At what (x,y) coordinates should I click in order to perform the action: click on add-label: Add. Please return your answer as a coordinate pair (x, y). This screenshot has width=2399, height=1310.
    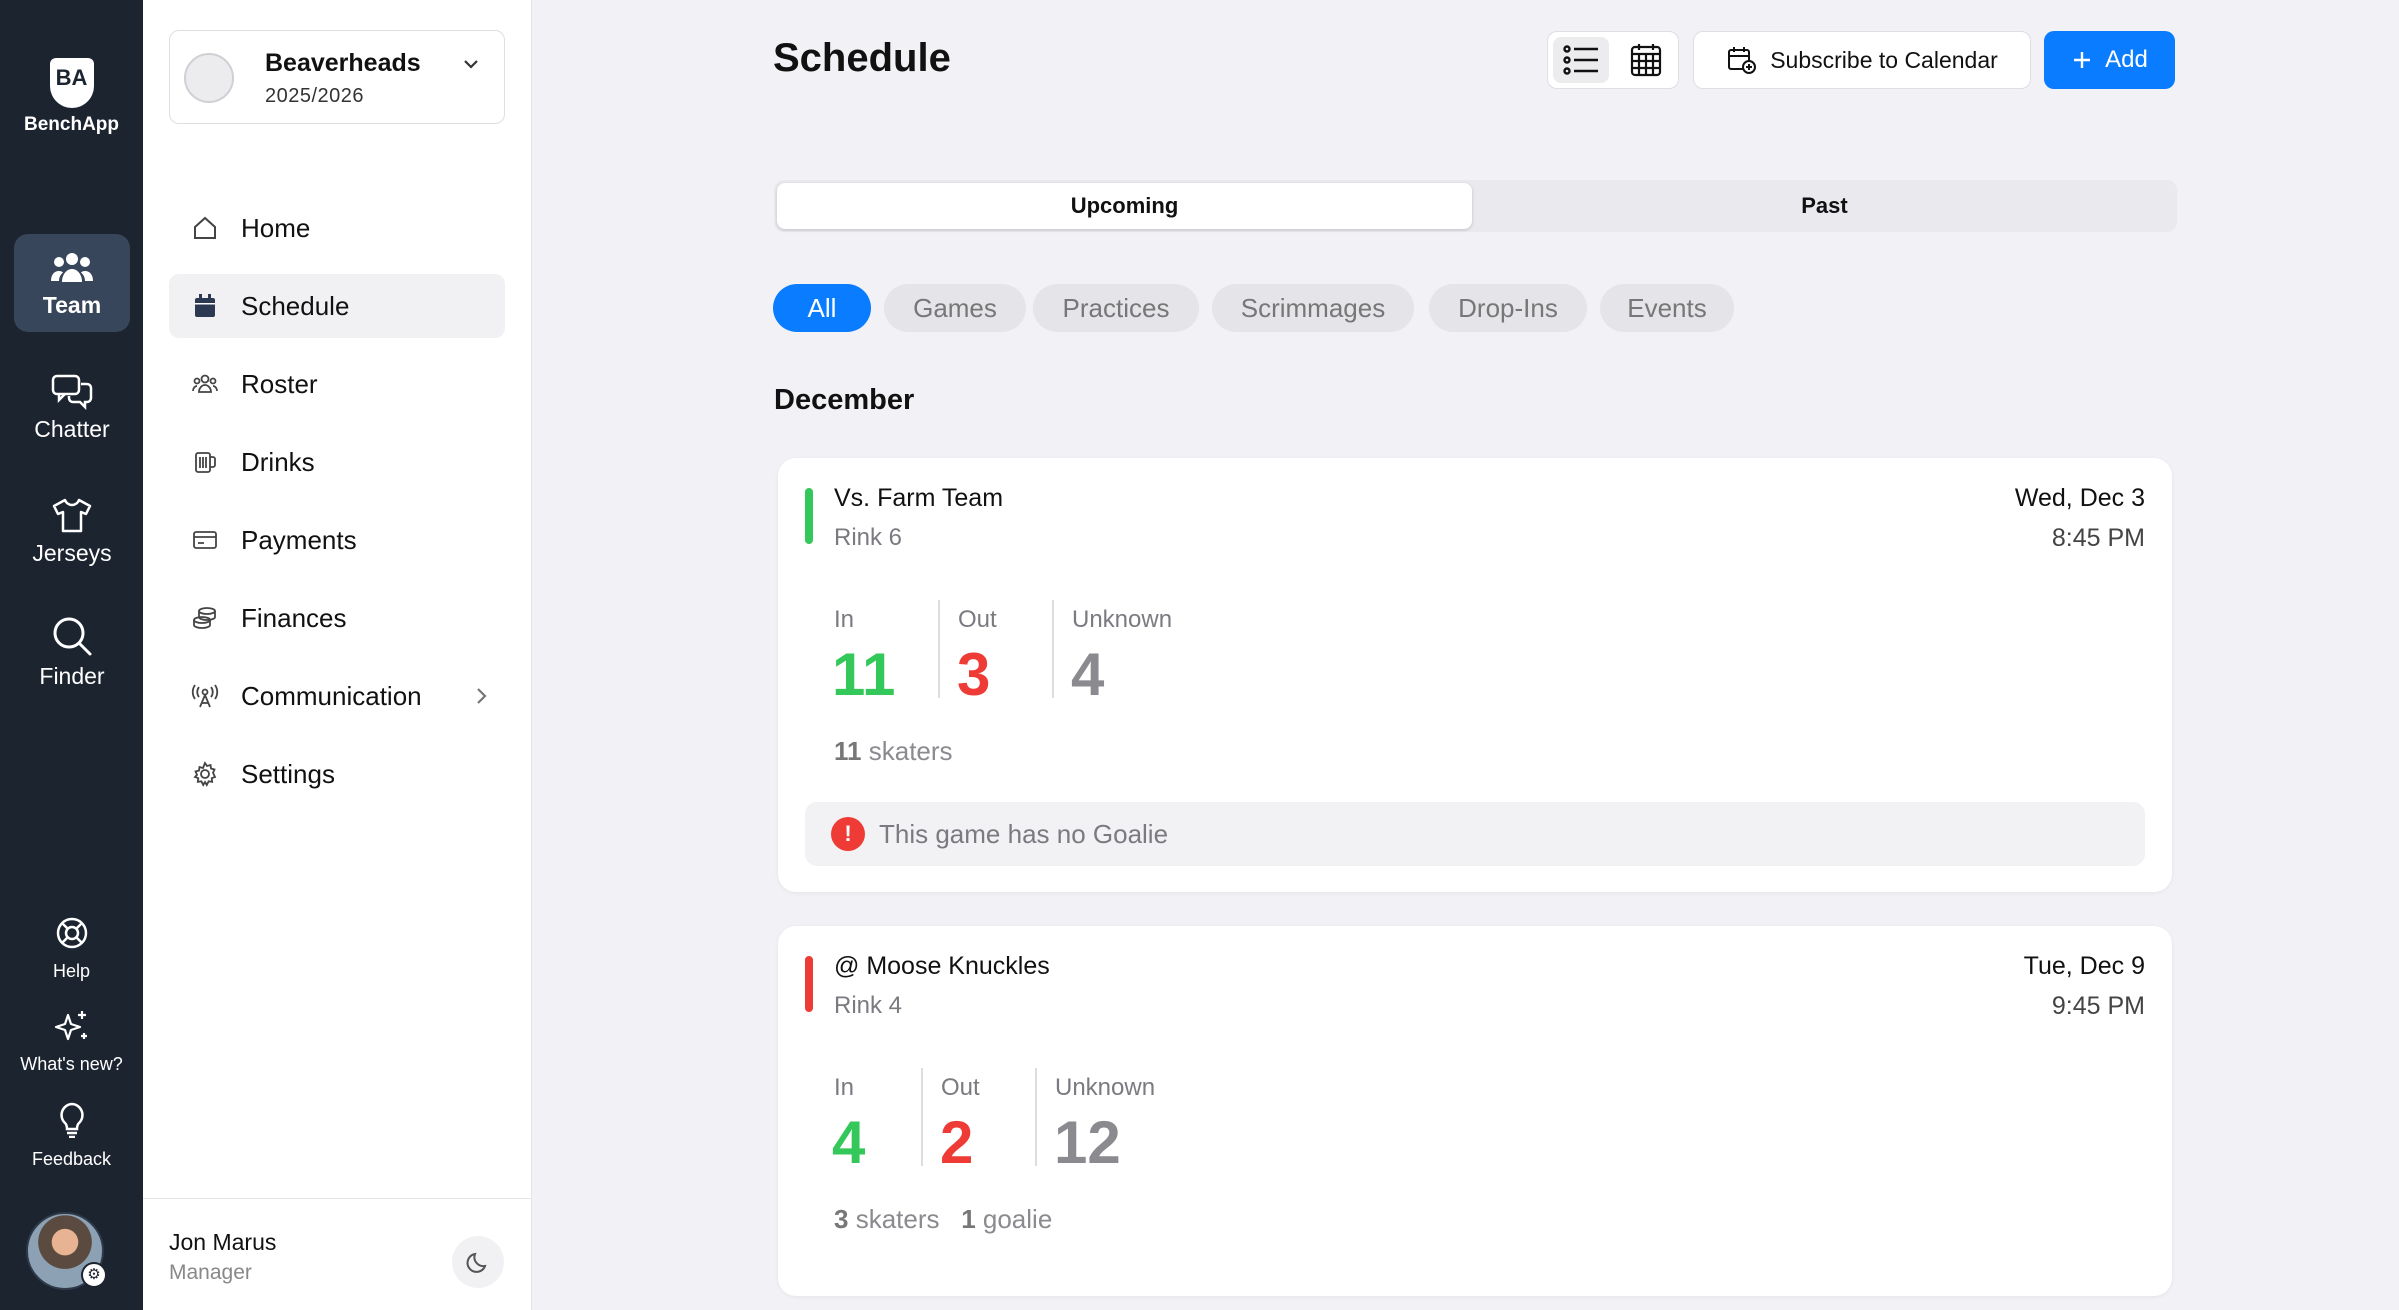
    Looking at the image, I should click on (2126, 59).